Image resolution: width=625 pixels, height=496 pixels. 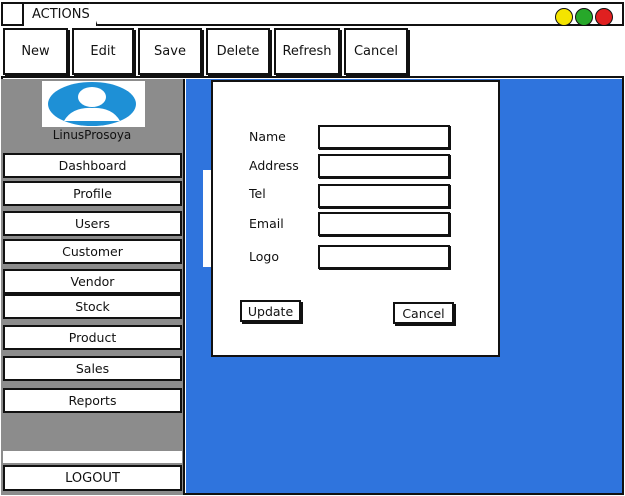 I want to click on username-label: LinusProsoya, so click(x=92, y=135).